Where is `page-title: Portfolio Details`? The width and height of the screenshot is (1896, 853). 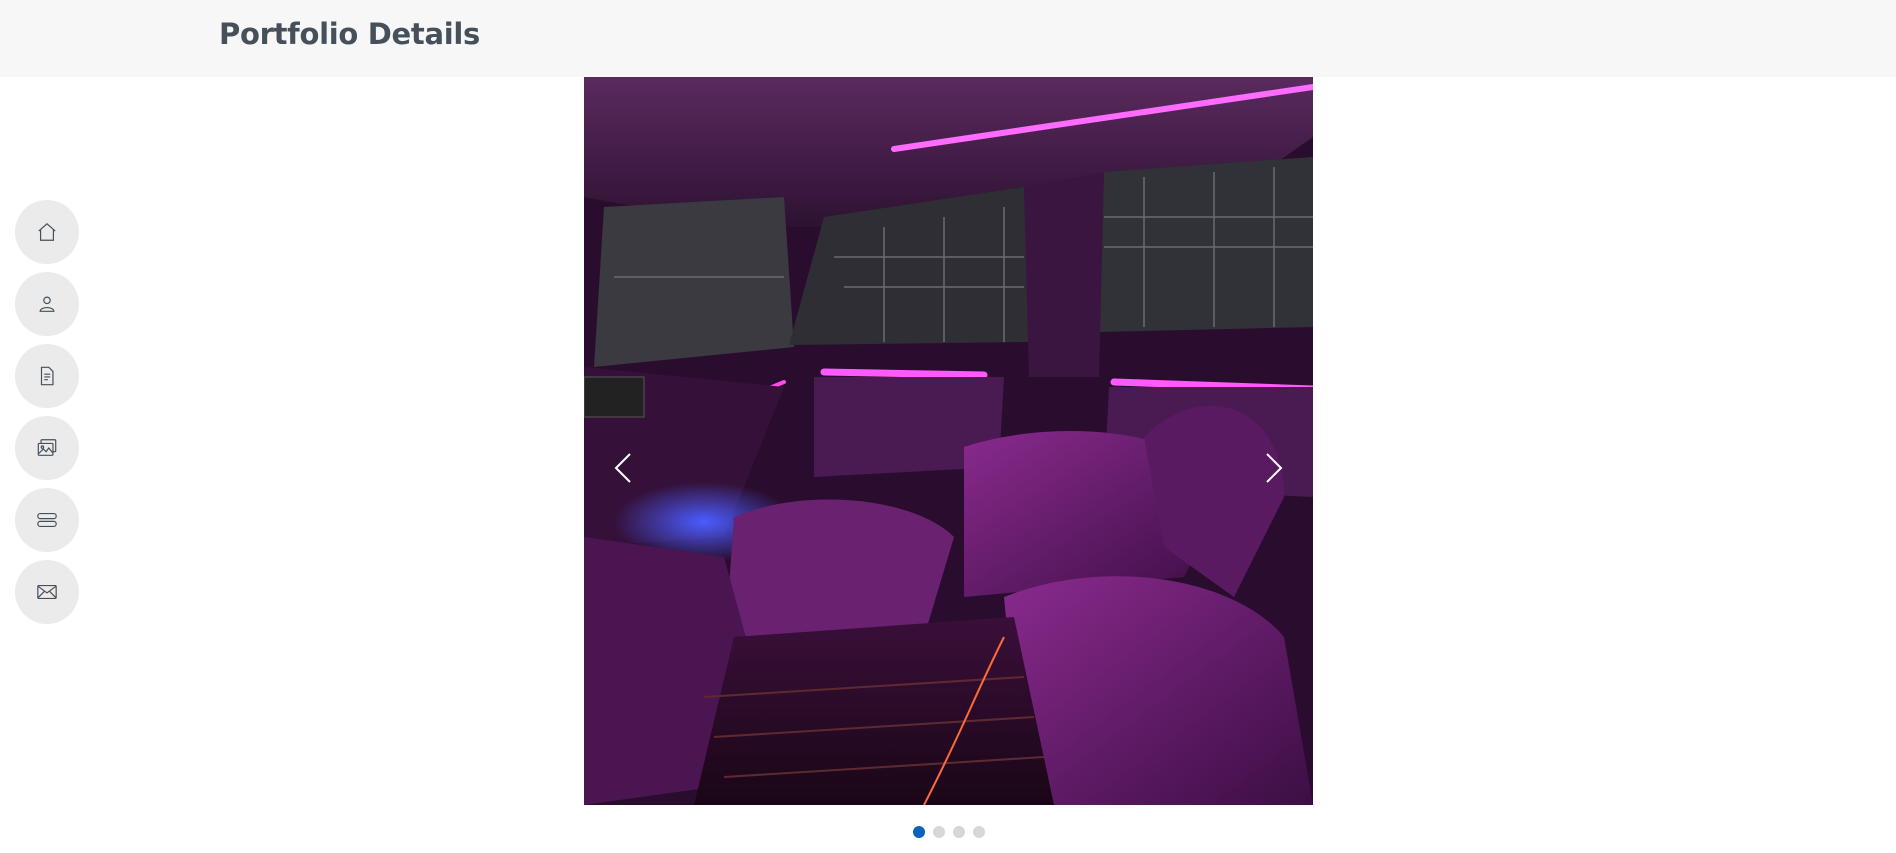
page-title: Portfolio Details is located at coordinates (349, 34).